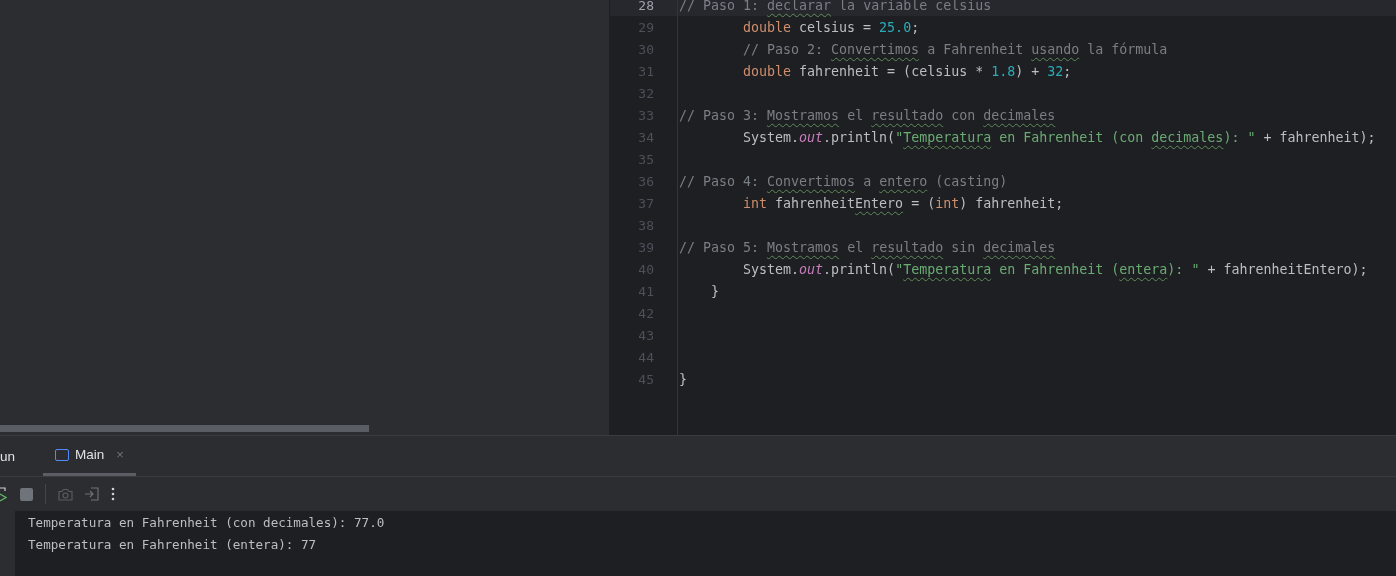 This screenshot has height=576, width=1396. Describe the element at coordinates (1059, 137) in the screenshot. I see `code-line: System.out.println("Temperatura en Fahrenheit (con decimales): " + fahrenheit);` at that location.